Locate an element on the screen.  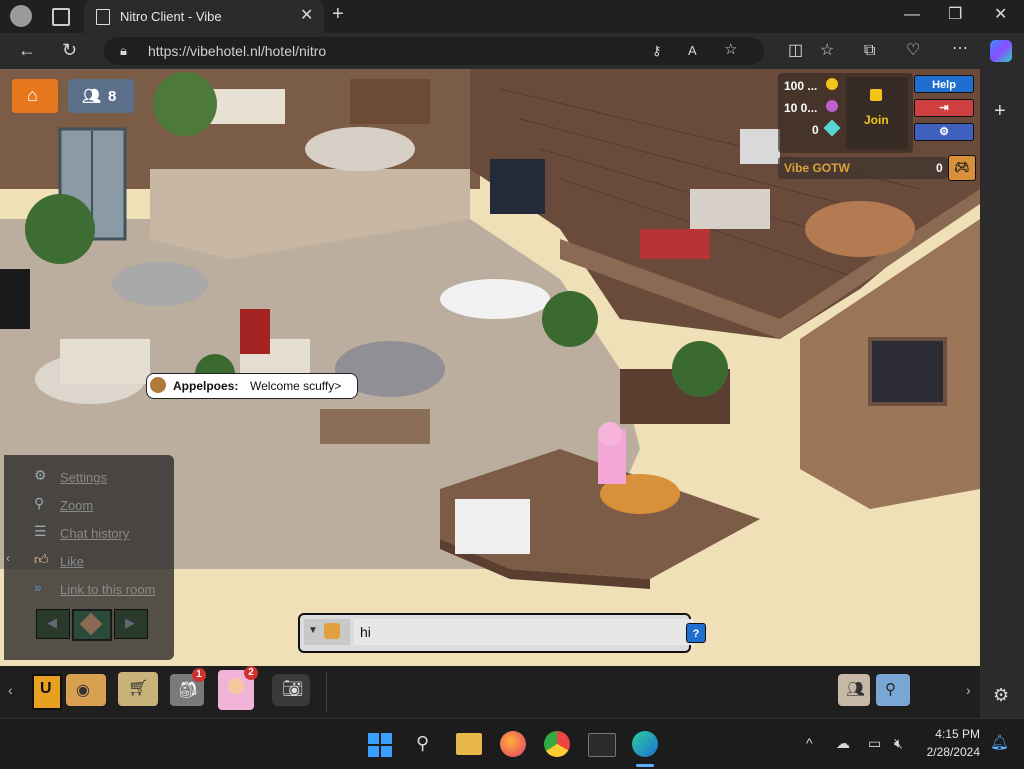
currency-panel: 100 ... 10 0... 0 Join is located at coordinates (845, 113).